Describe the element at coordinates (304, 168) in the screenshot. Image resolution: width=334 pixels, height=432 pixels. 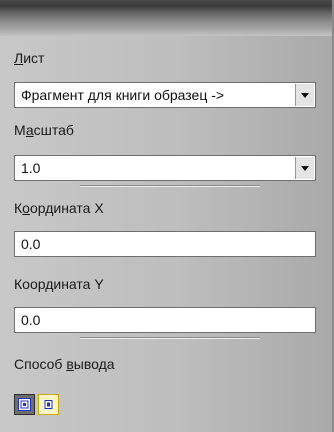
I see `scale-dropdown-chevron-down-icon` at that location.